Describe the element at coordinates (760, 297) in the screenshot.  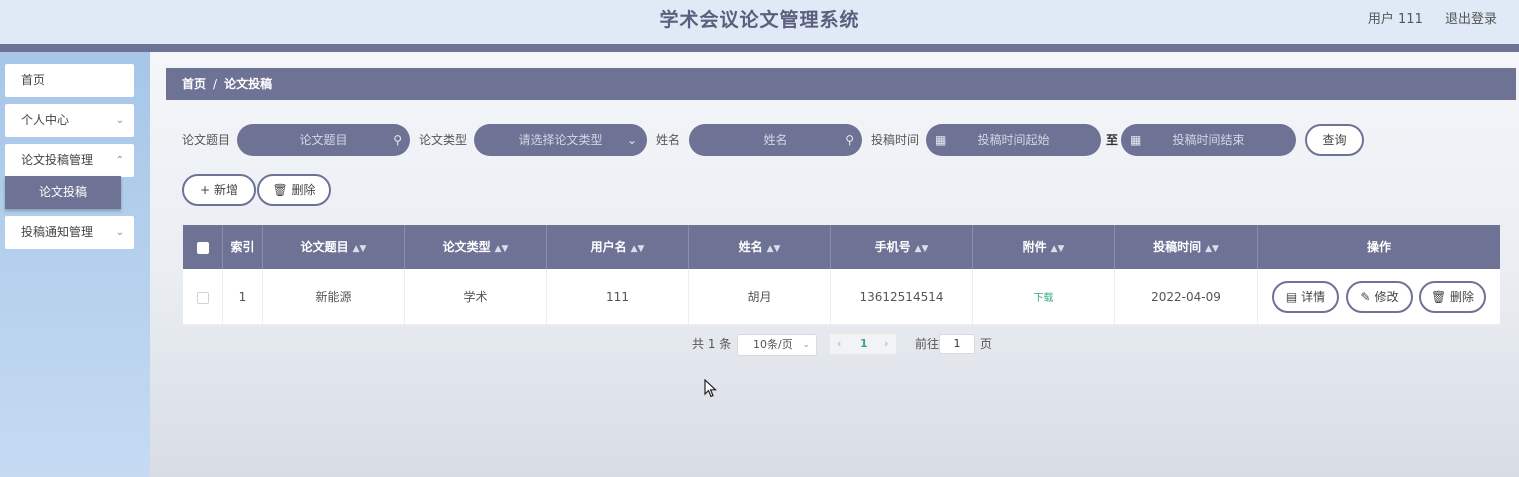
I see `cell-name: 胡月` at that location.